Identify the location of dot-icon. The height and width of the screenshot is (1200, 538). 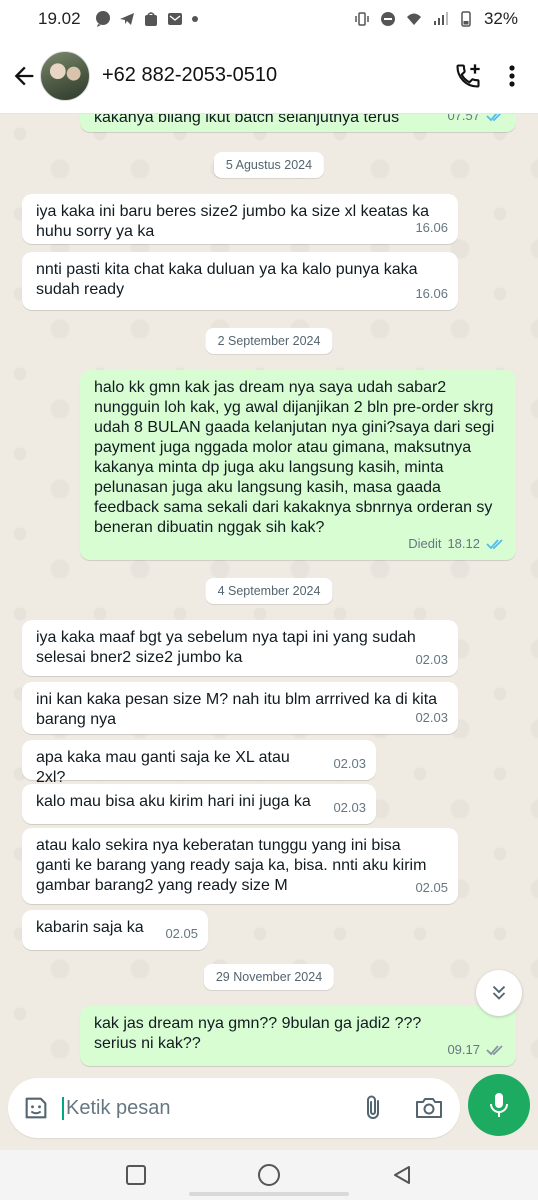
(194, 19).